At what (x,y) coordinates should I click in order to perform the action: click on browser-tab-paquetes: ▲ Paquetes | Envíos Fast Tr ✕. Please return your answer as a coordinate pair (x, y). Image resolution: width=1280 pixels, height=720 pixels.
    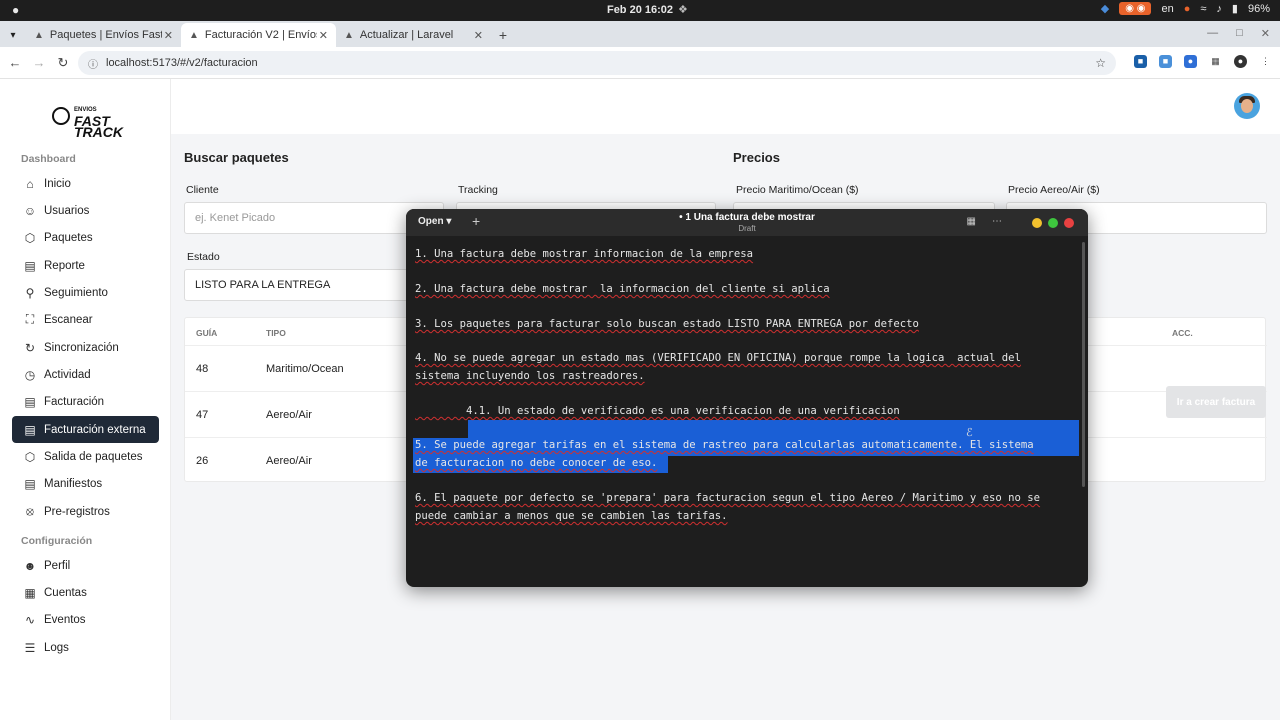
    Looking at the image, I should click on (103, 35).